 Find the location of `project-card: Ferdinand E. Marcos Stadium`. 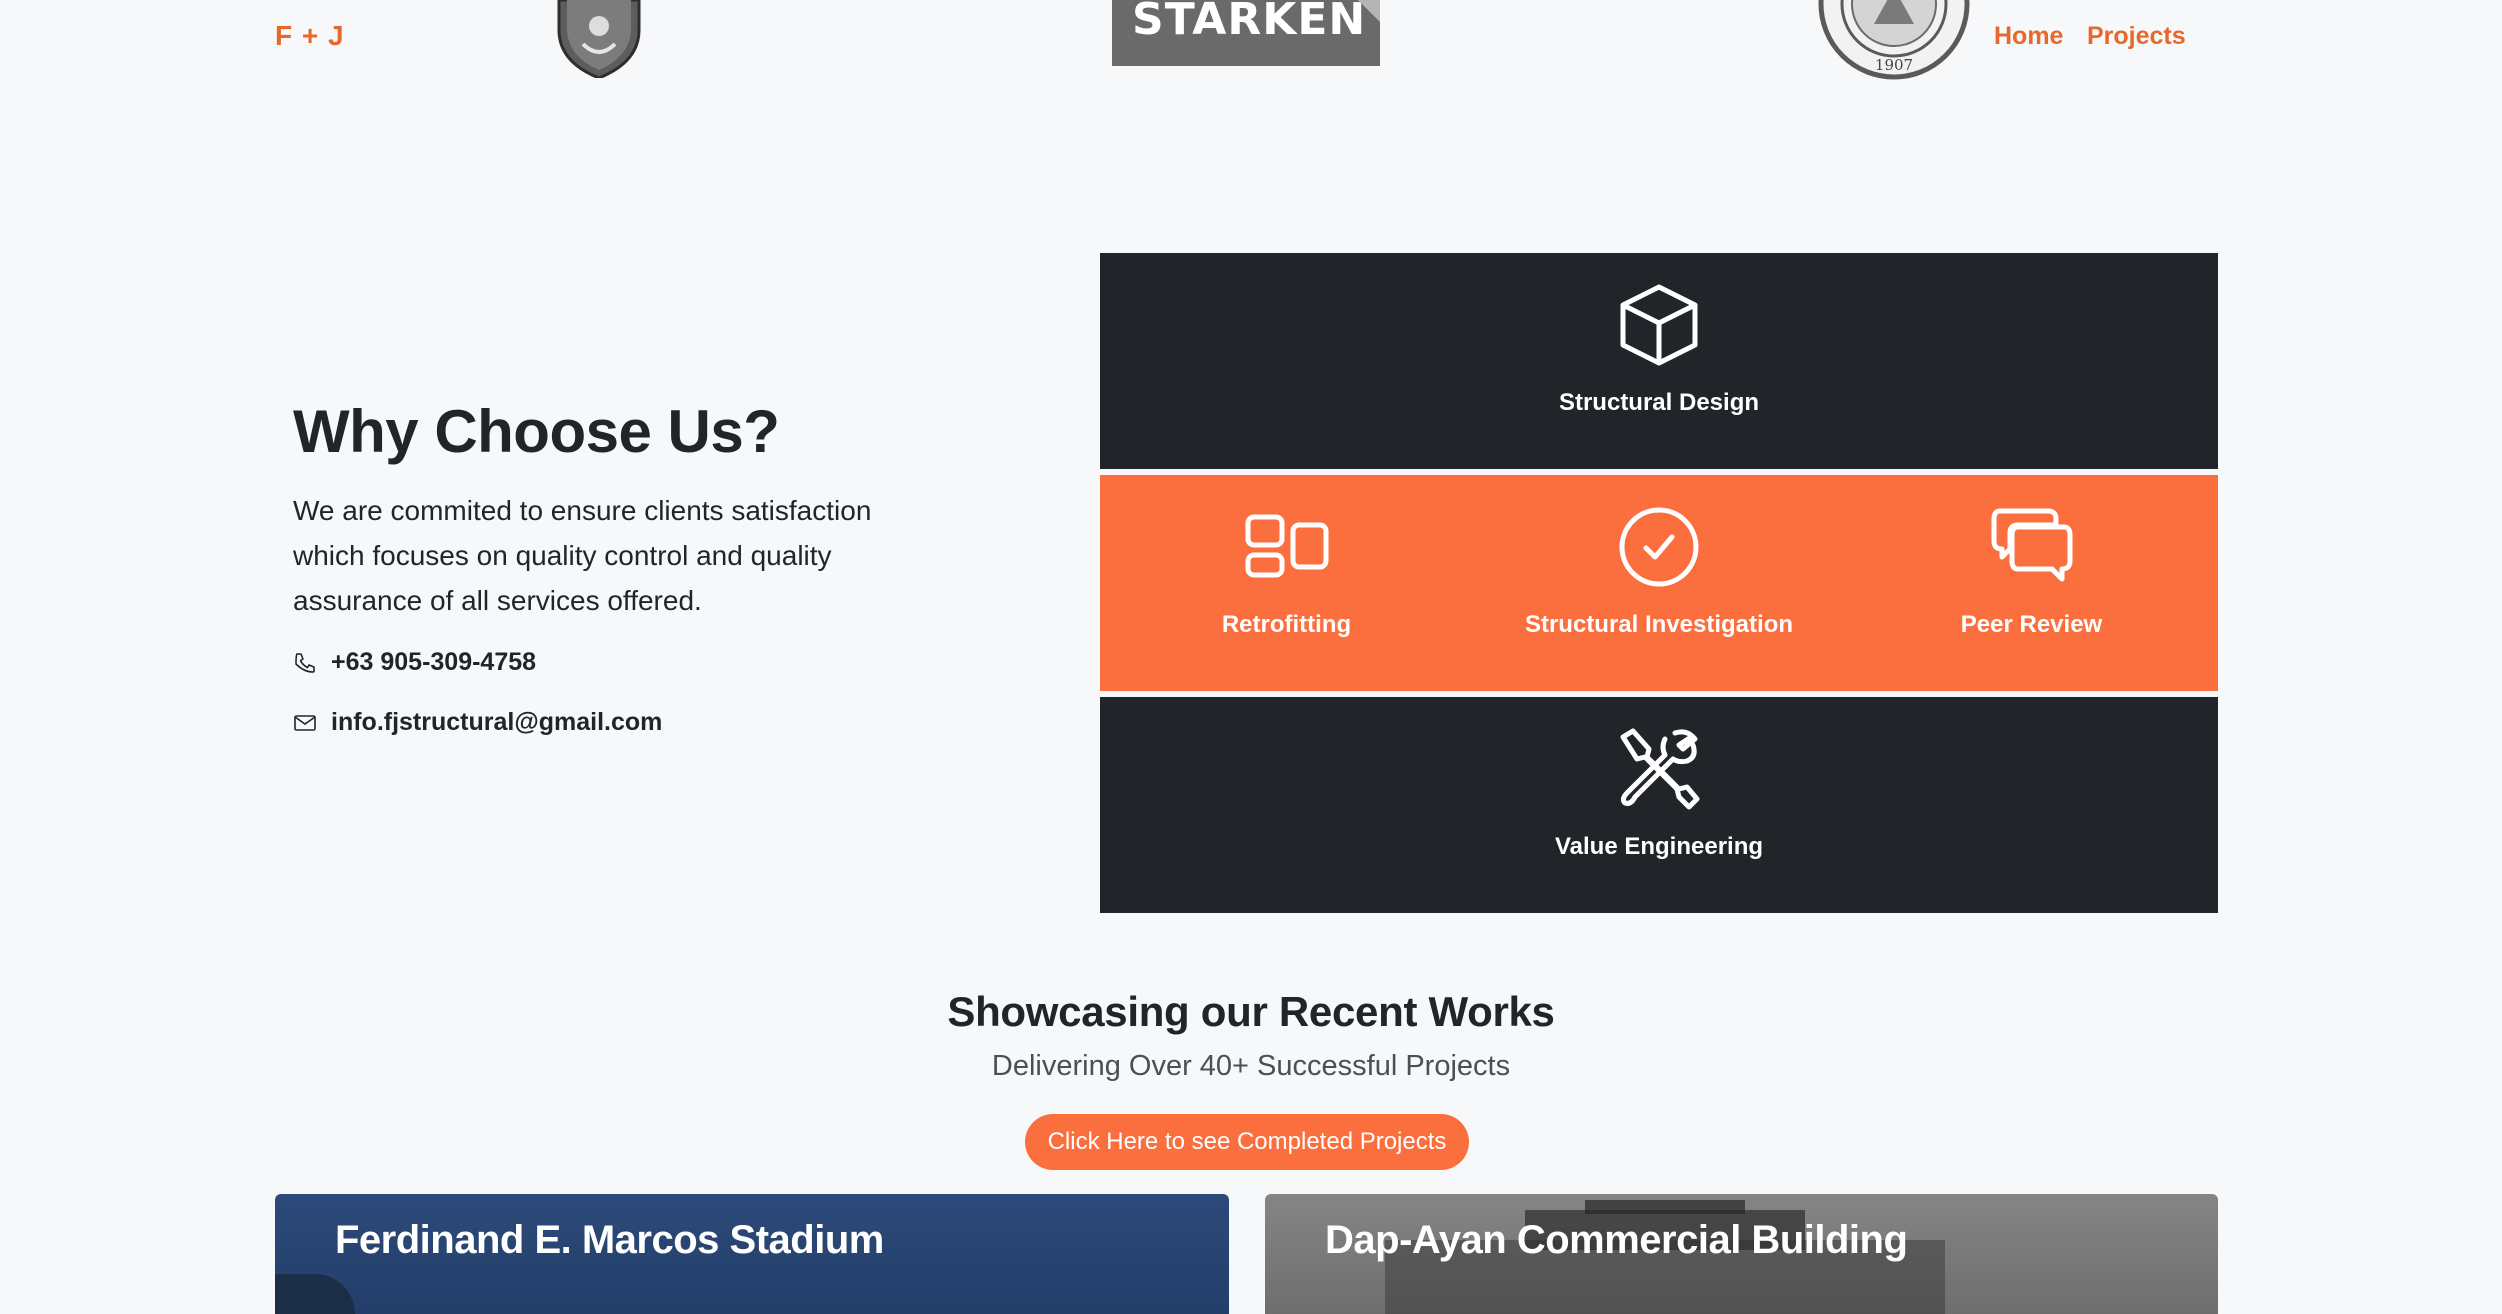

project-card: Ferdinand E. Marcos Stadium is located at coordinates (752, 1254).